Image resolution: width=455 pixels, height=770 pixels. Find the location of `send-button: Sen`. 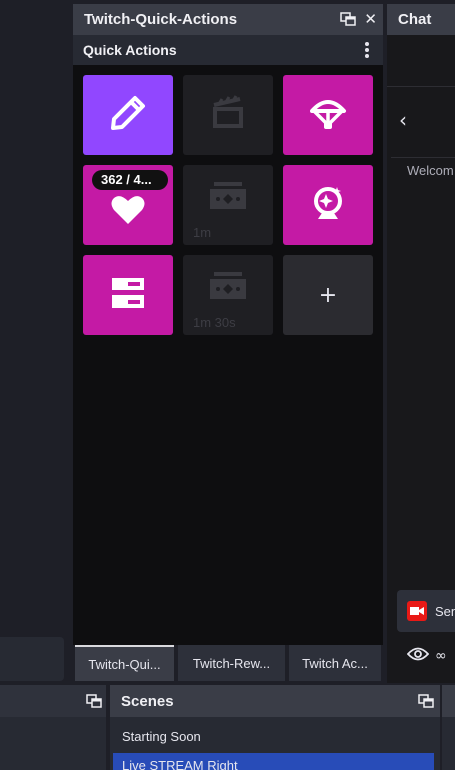

send-button: Sen is located at coordinates (426, 611).